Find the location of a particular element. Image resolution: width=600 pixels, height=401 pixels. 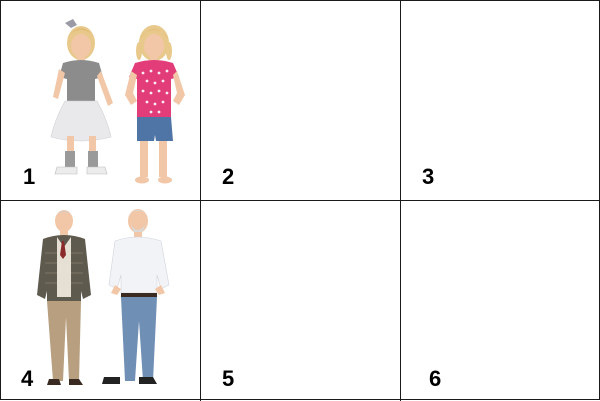

elderly-man-cardigan is located at coordinates (64, 297).